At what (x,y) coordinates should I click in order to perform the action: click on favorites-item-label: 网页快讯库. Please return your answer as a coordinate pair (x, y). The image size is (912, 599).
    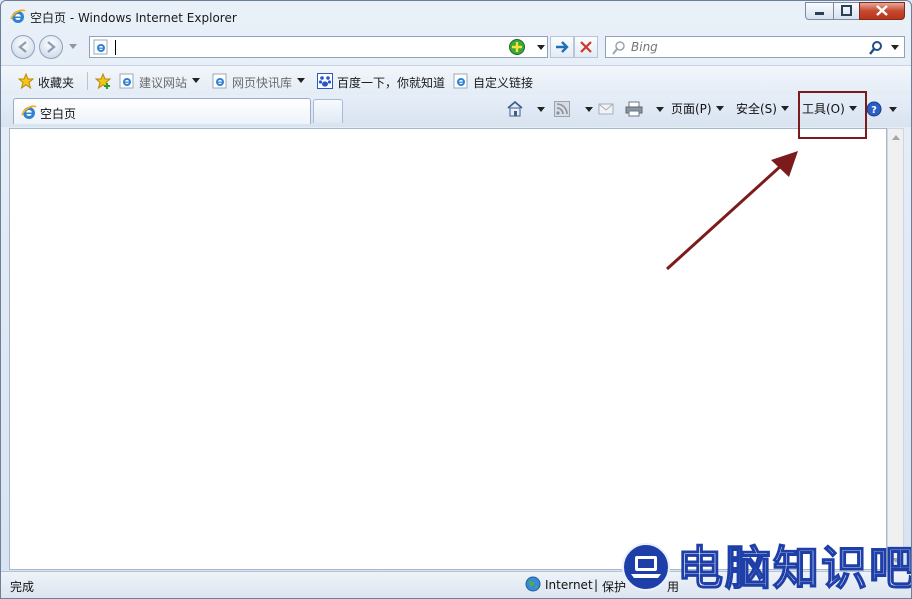
    Looking at the image, I should click on (262, 83).